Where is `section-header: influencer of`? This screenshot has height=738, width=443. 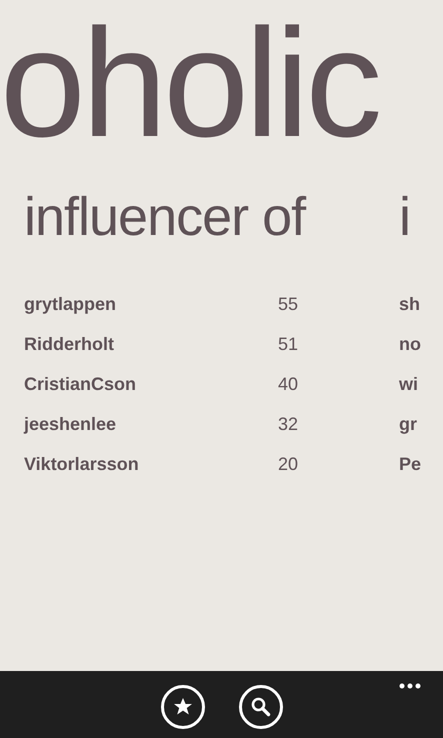 section-header: influencer of is located at coordinates (165, 217).